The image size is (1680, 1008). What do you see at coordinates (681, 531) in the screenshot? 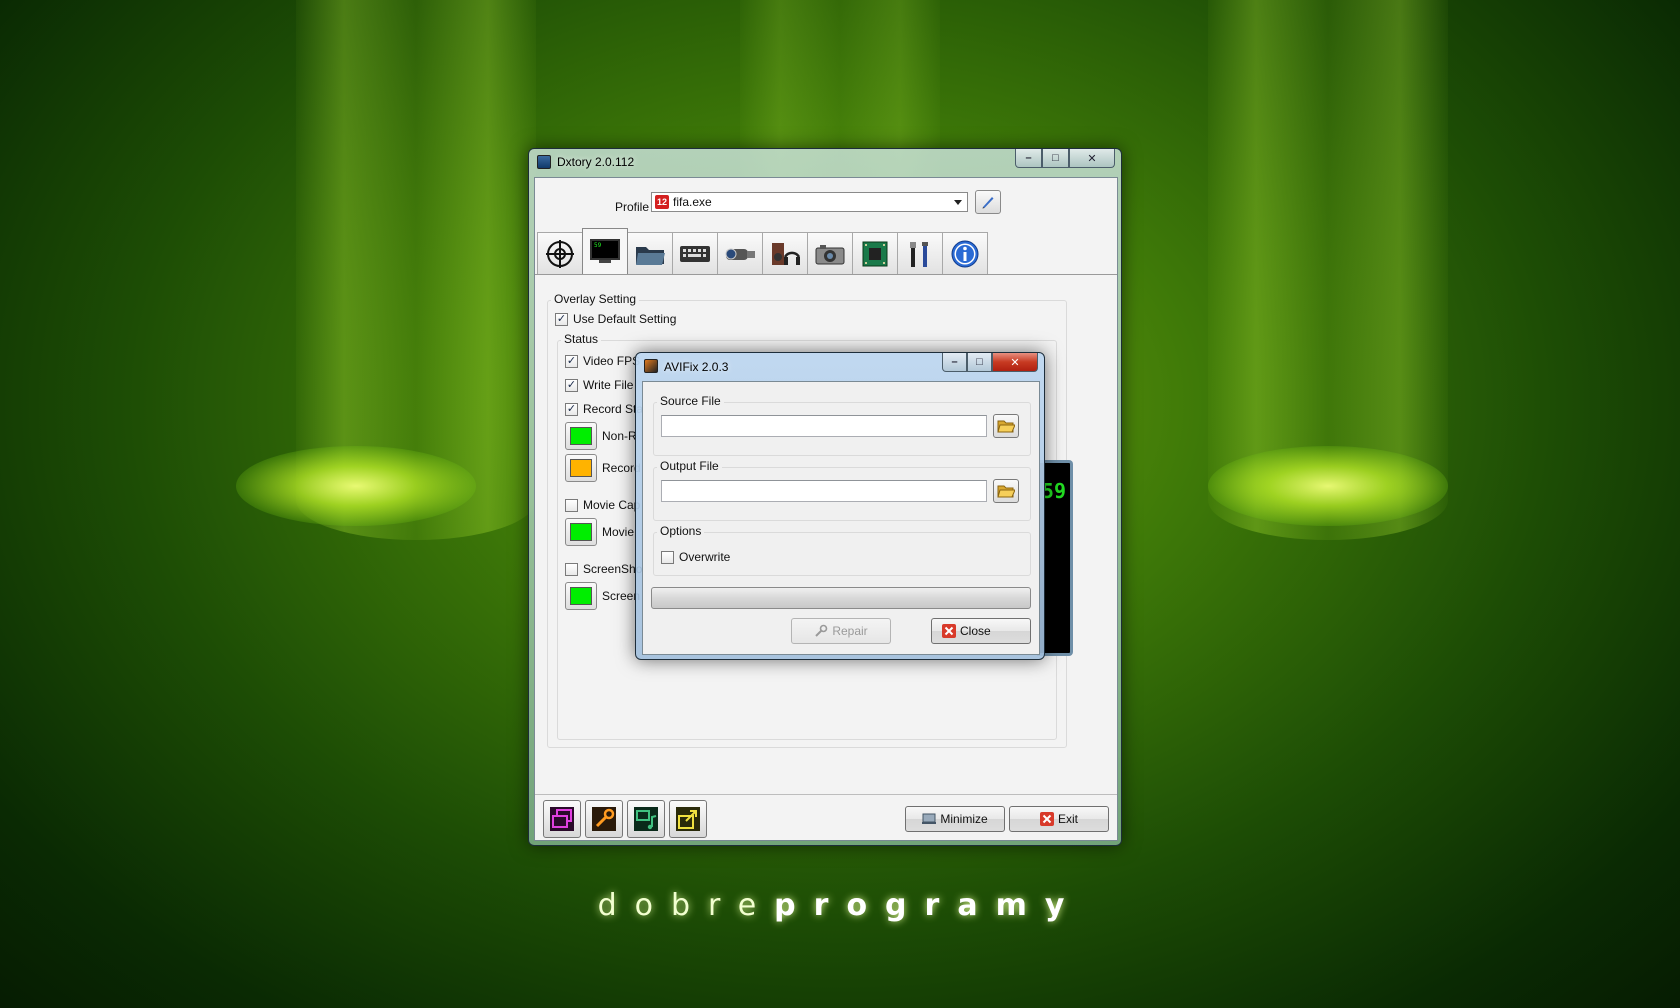
I see `options-label: Options` at bounding box center [681, 531].